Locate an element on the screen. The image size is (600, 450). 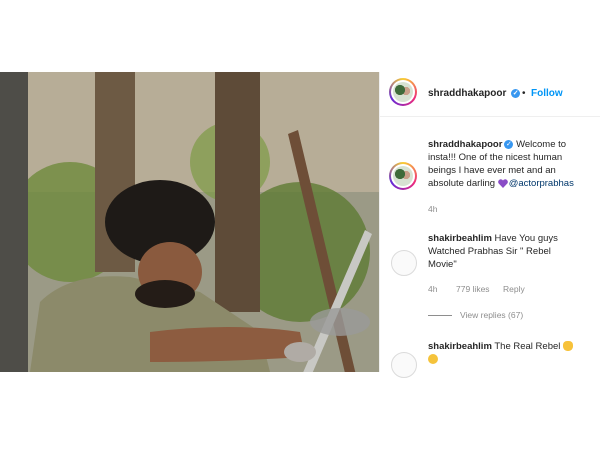
caption-line-2: insta!!! One of the nicest human is located at coordinates (495, 157).